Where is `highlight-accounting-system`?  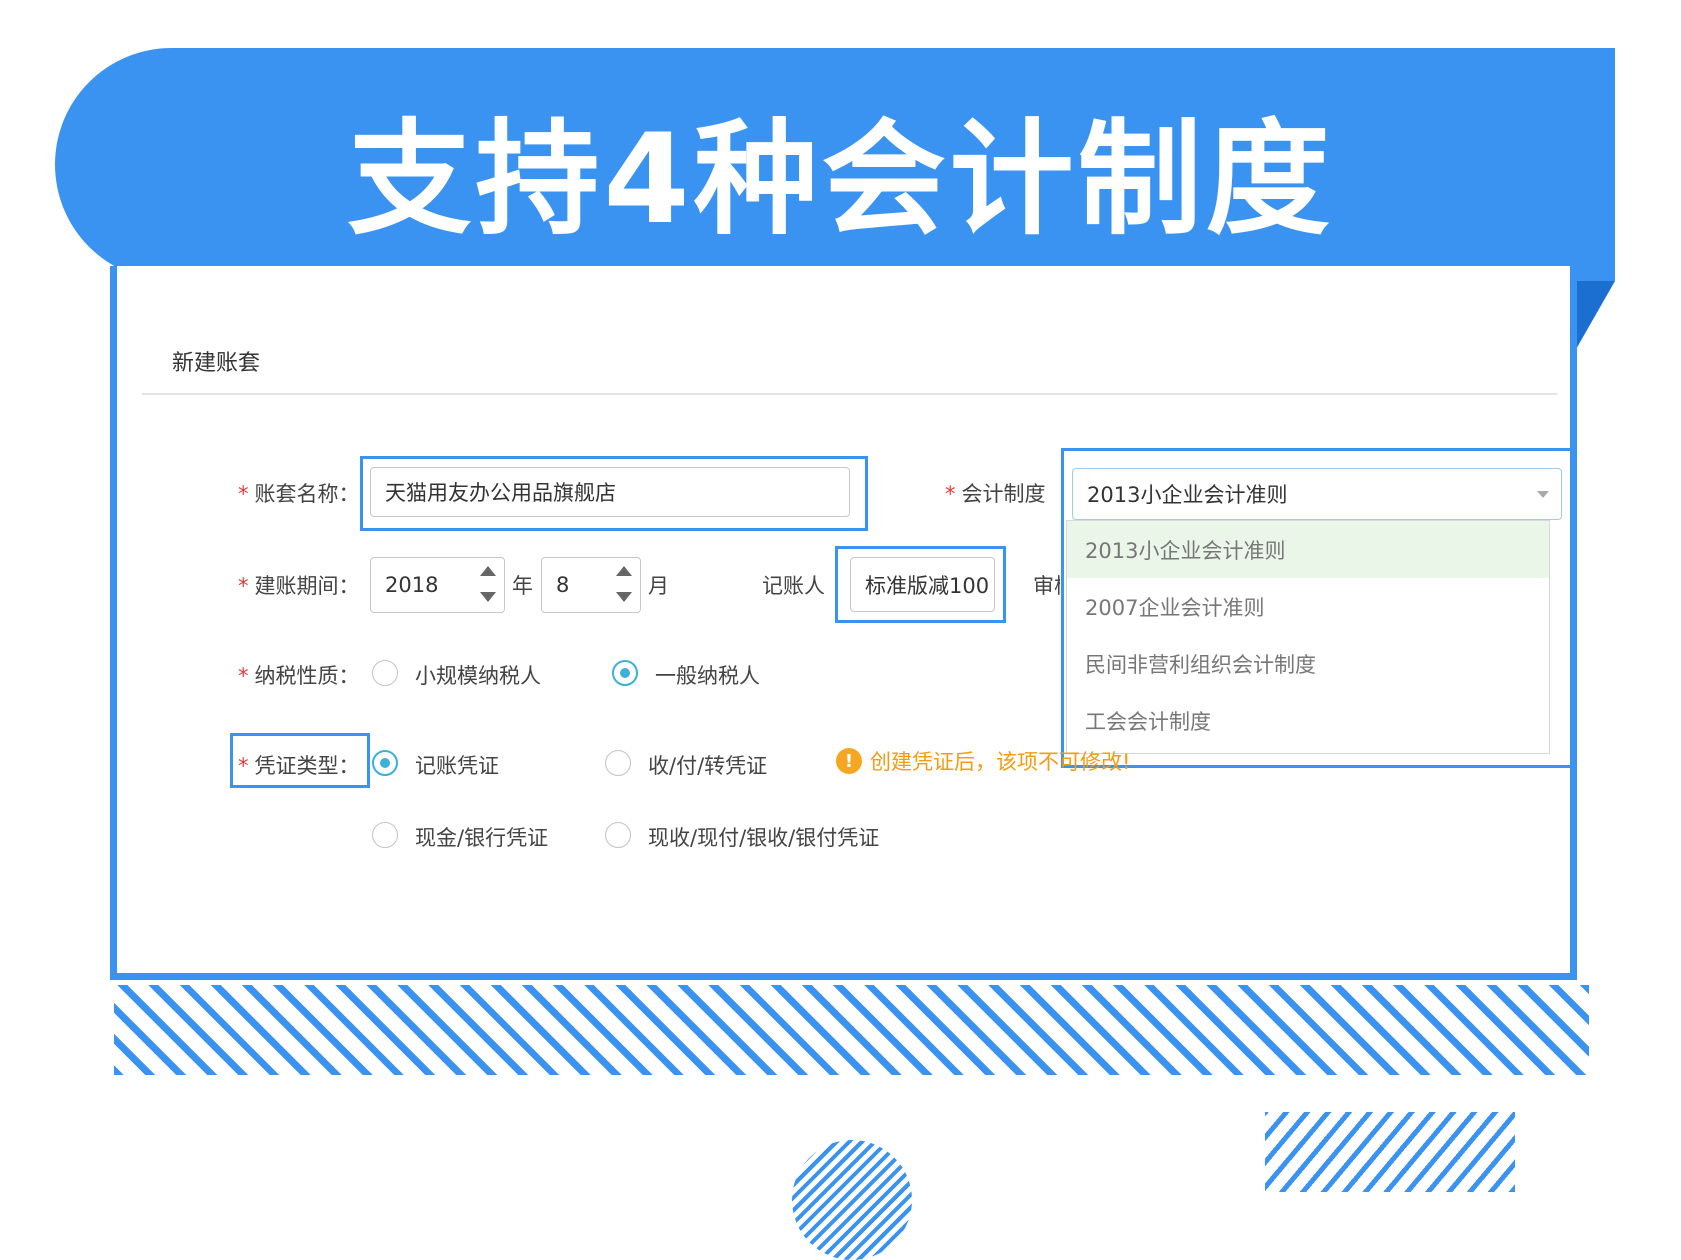 highlight-accounting-system is located at coordinates (1318, 608).